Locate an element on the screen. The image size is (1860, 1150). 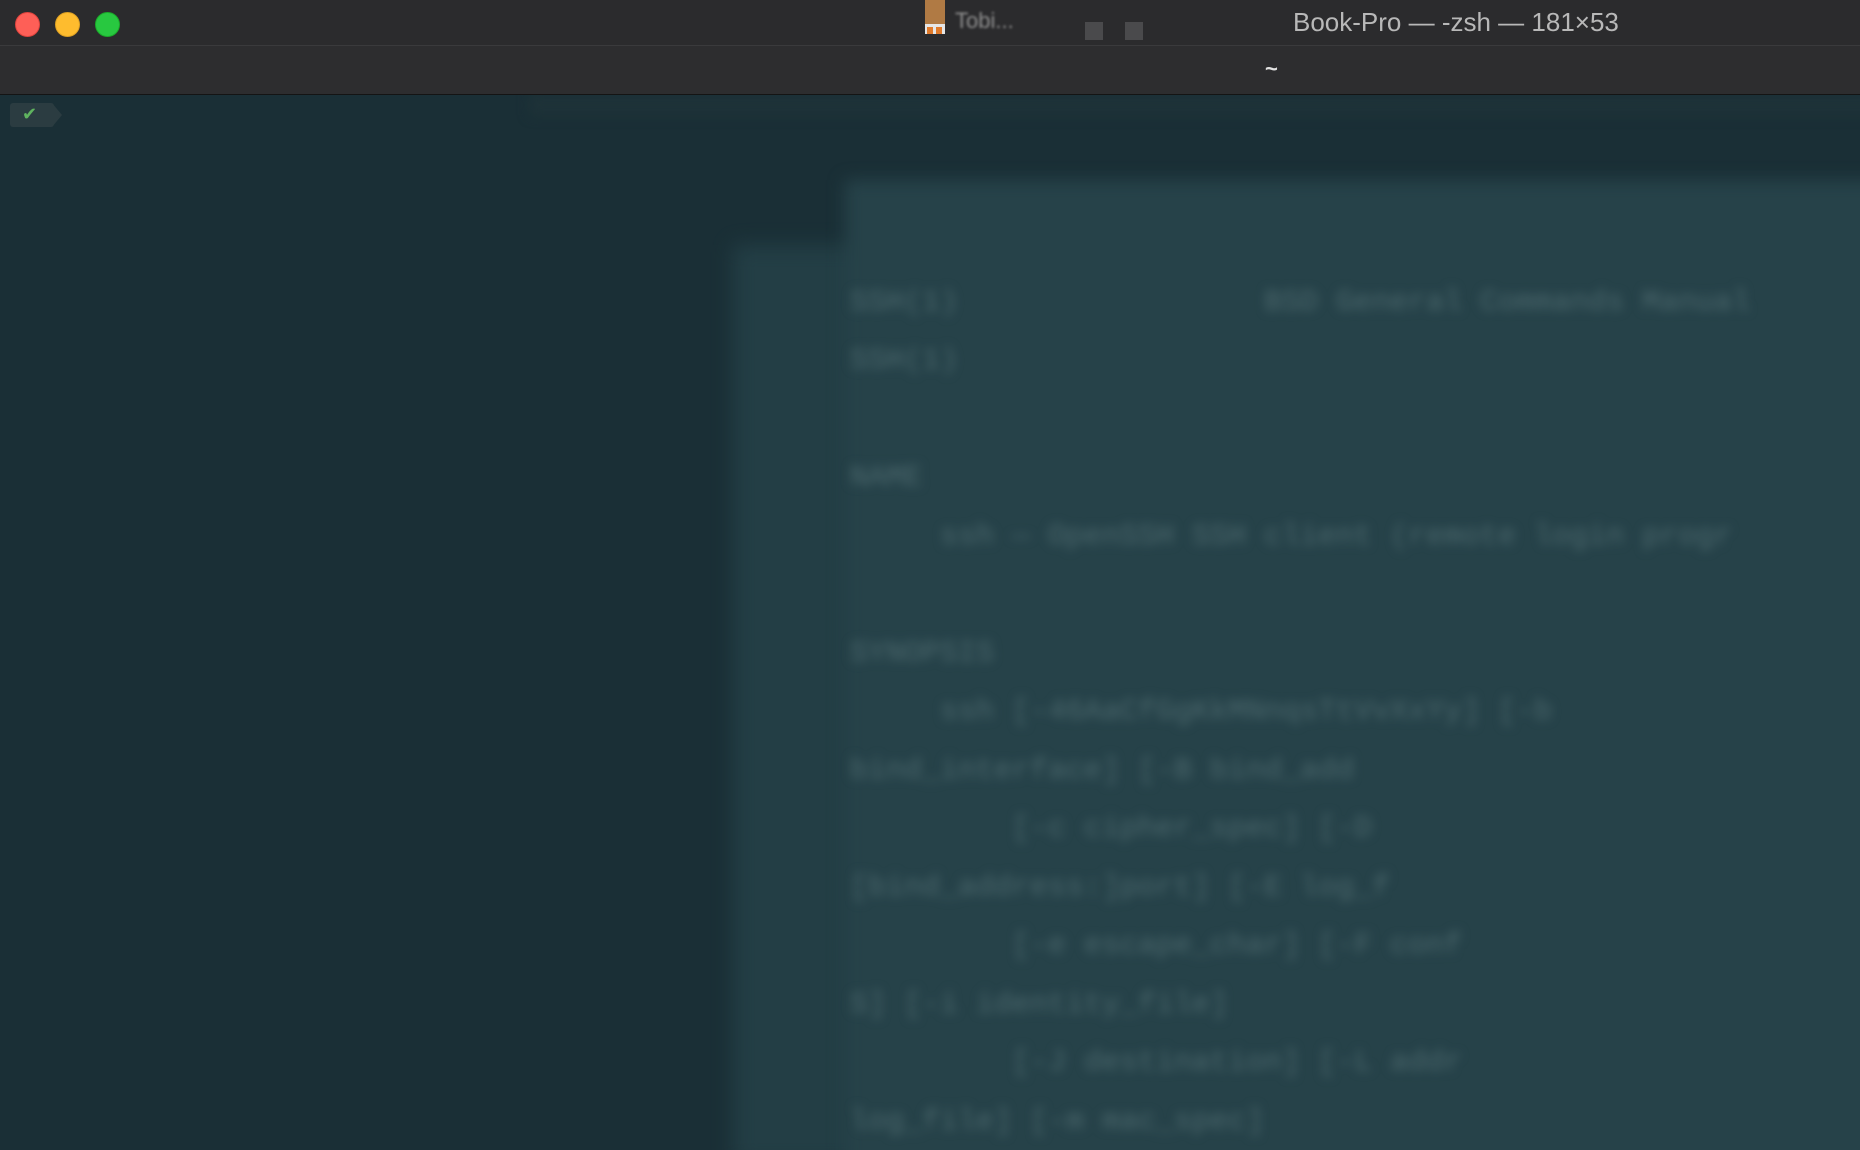
tab-bar: ~ is located at coordinates (930, 70).